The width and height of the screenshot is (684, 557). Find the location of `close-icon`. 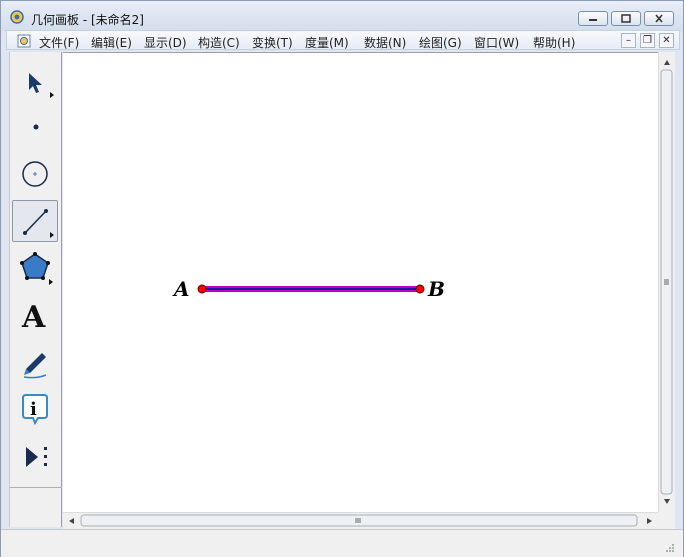

close-icon is located at coordinates (659, 18).